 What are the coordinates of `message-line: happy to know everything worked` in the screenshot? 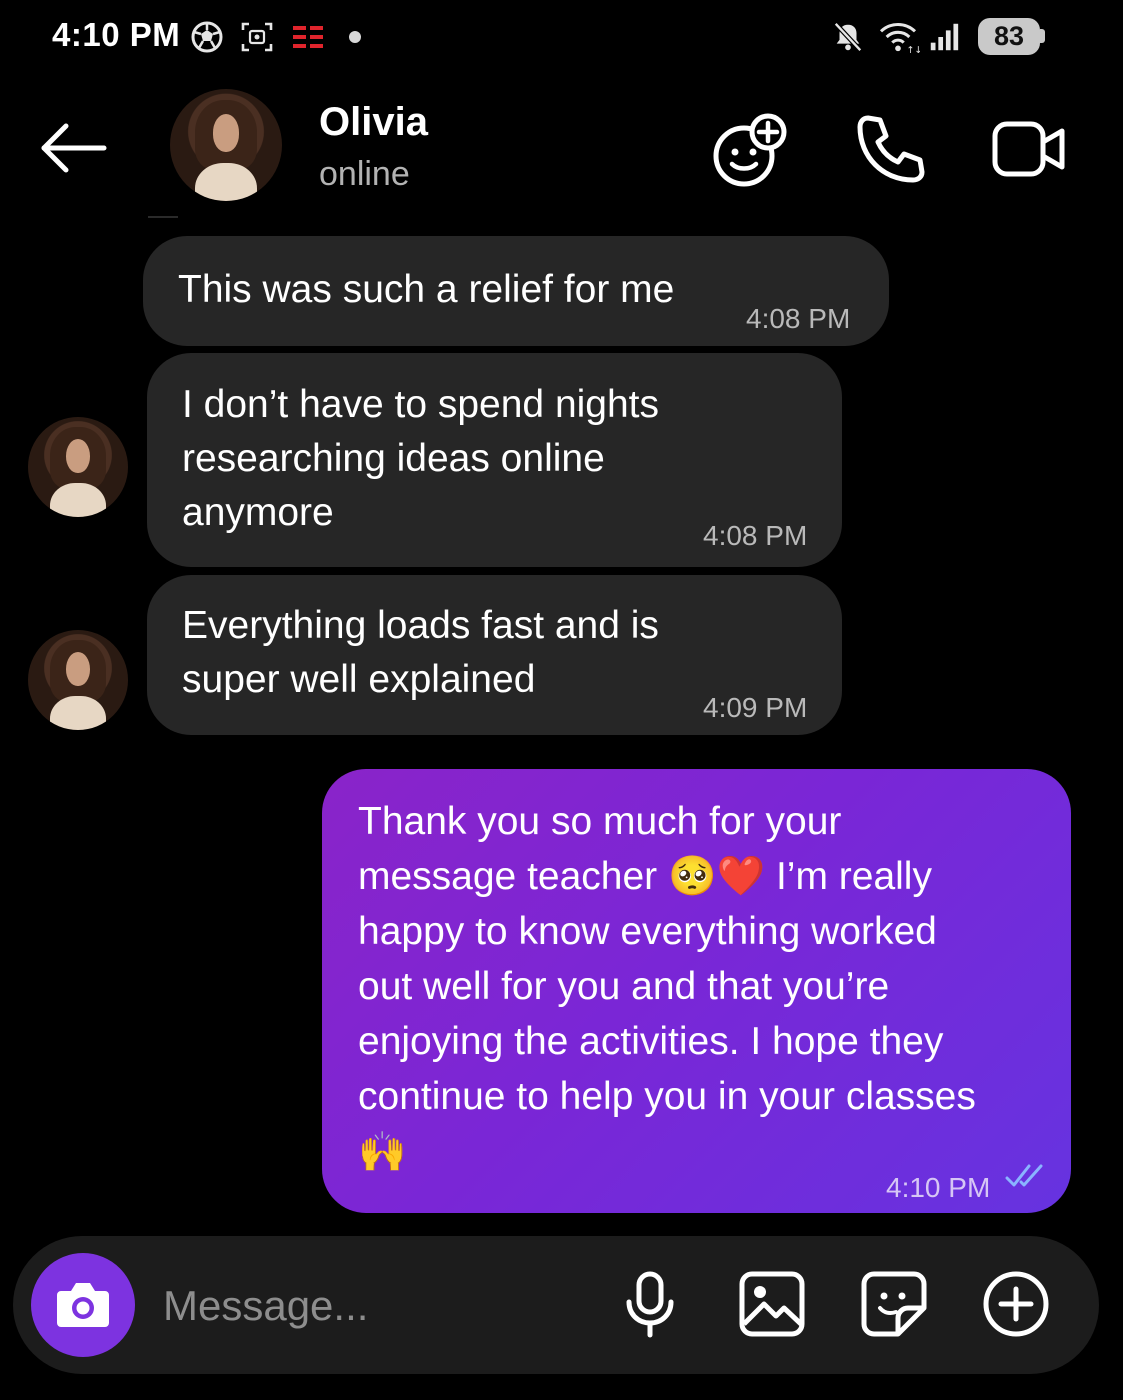 It's located at (647, 931).